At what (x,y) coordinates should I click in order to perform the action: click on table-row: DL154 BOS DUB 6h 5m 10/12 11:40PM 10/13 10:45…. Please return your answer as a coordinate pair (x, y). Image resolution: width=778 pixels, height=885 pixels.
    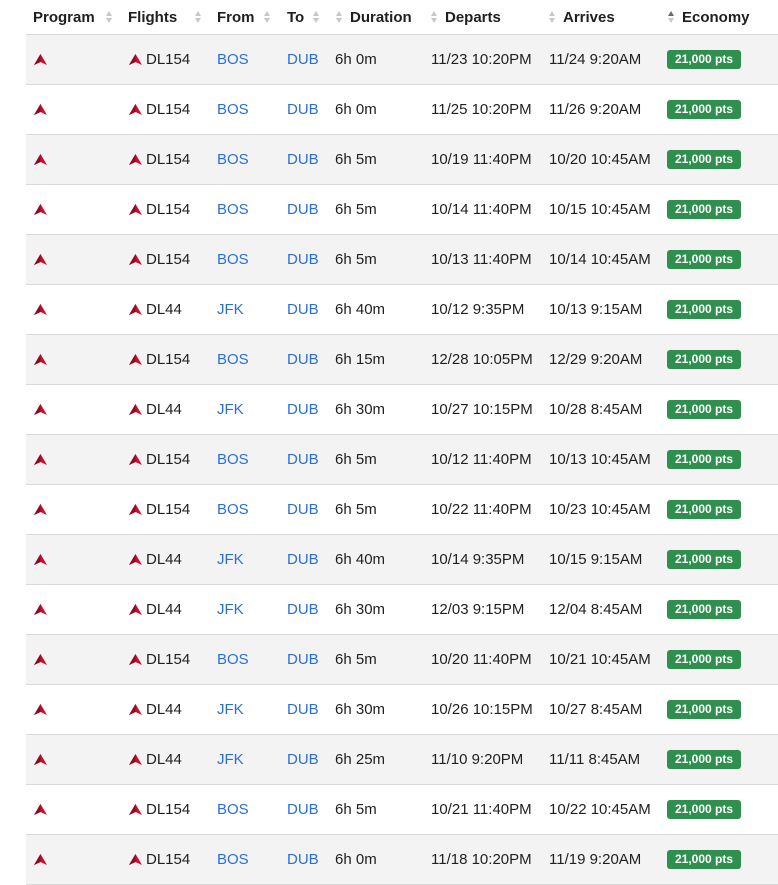
    Looking at the image, I should click on (402, 460).